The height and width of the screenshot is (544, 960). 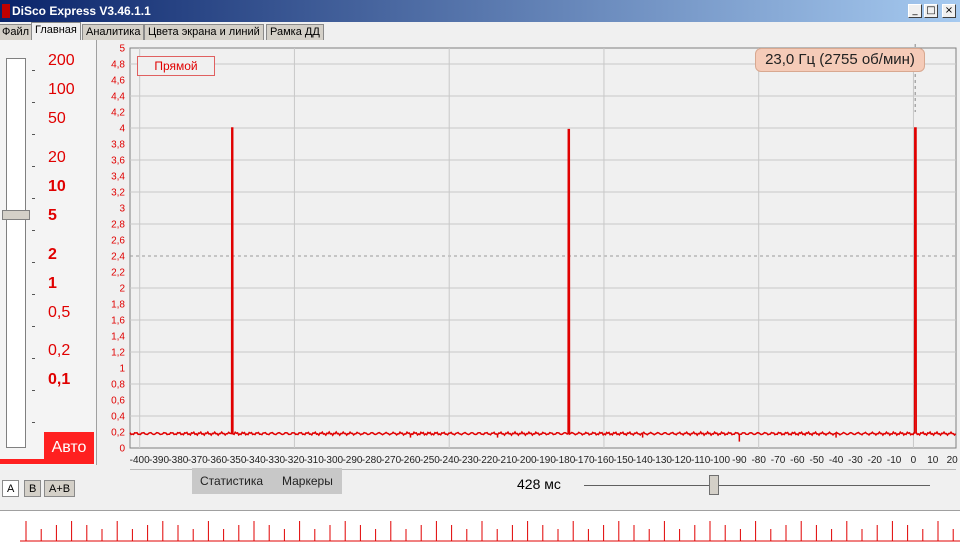 I want to click on x-tick-label: -180, so click(x=565, y=460).